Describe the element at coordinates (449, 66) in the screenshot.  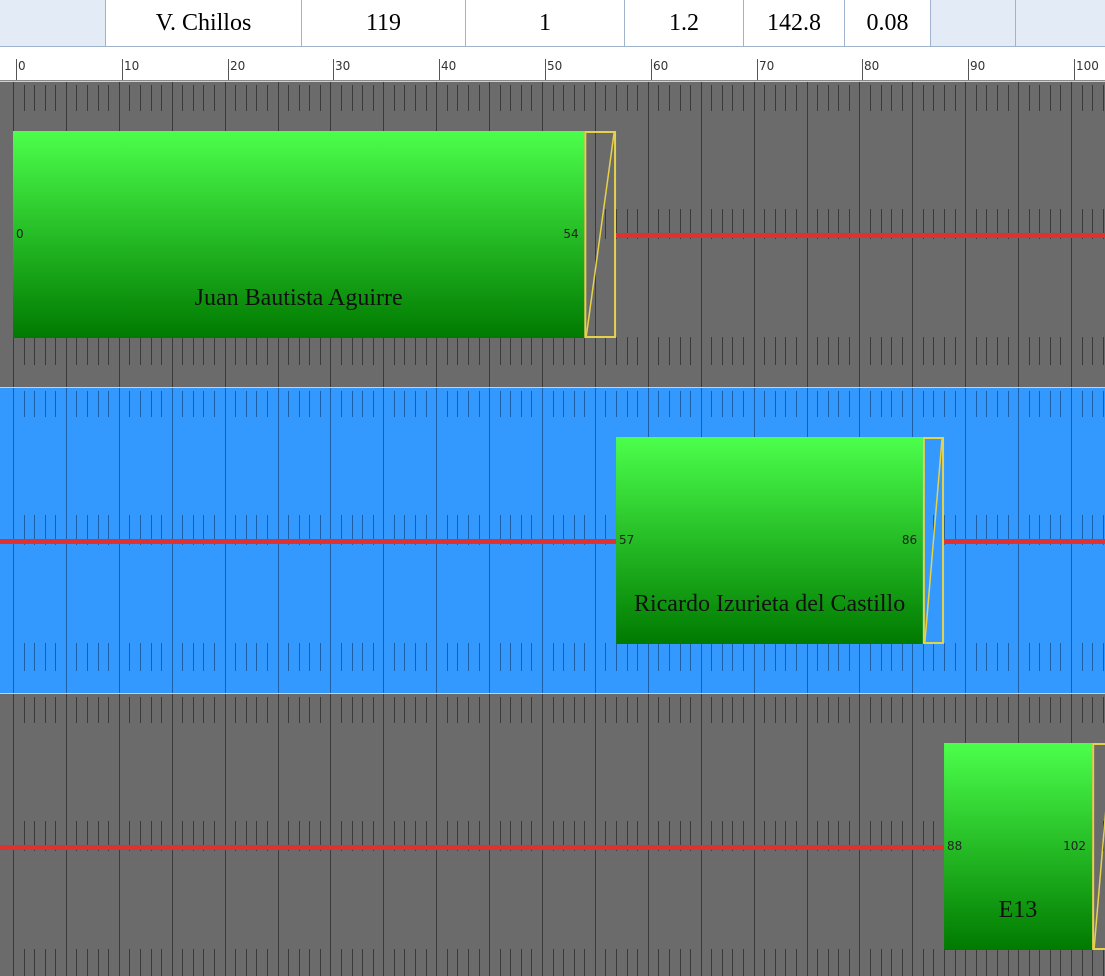
I see `ruler-label: 40` at that location.